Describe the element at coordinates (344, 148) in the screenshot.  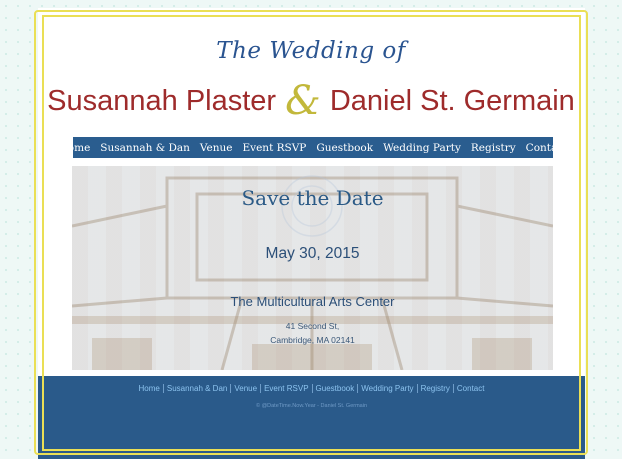
I see `nav-item-guestbook: Guestbook` at that location.